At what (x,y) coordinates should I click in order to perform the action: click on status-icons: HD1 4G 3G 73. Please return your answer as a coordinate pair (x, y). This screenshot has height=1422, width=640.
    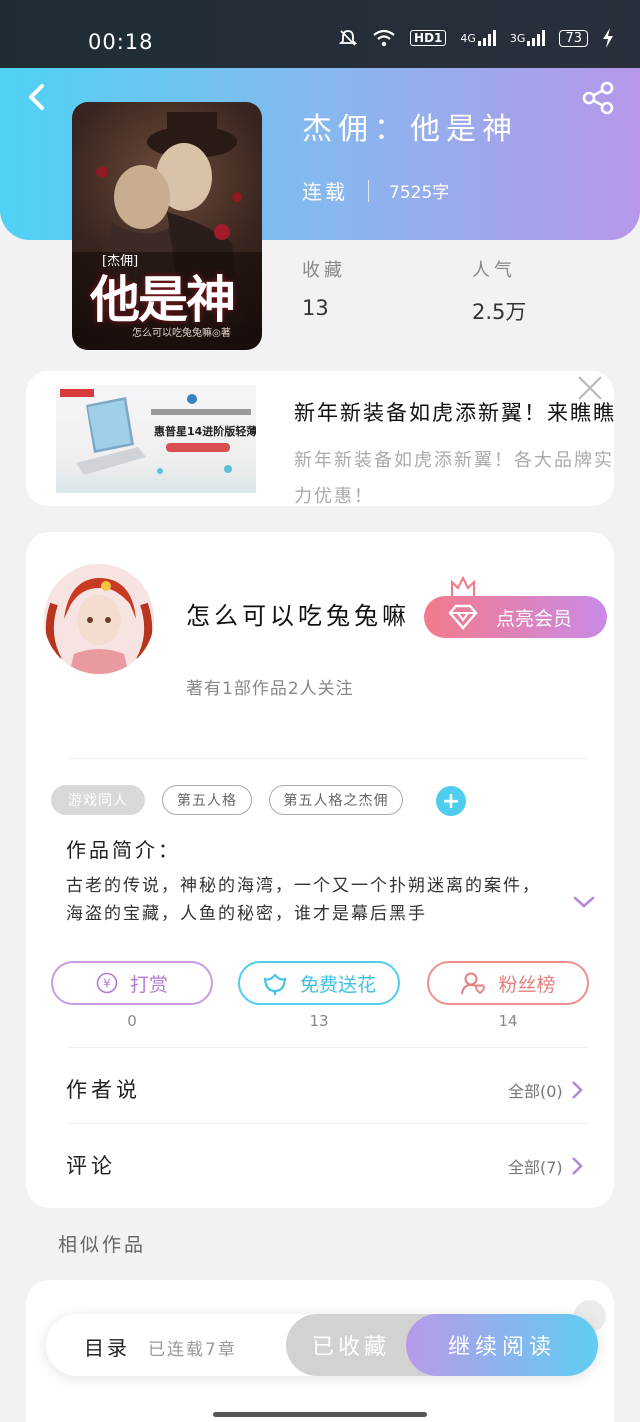
    Looking at the image, I should click on (476, 38).